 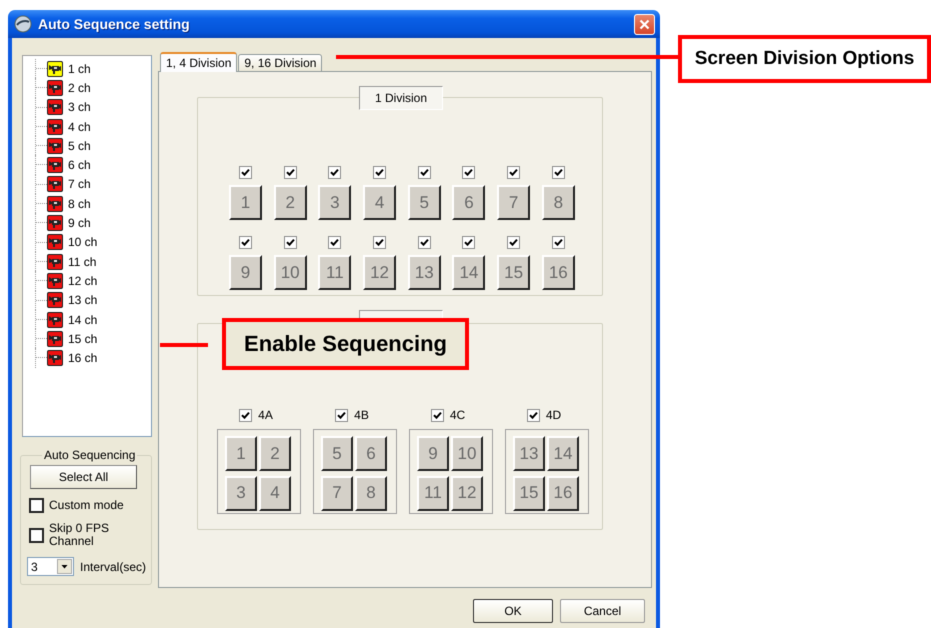 I want to click on tree-item: 5 ch, so click(x=69, y=146).